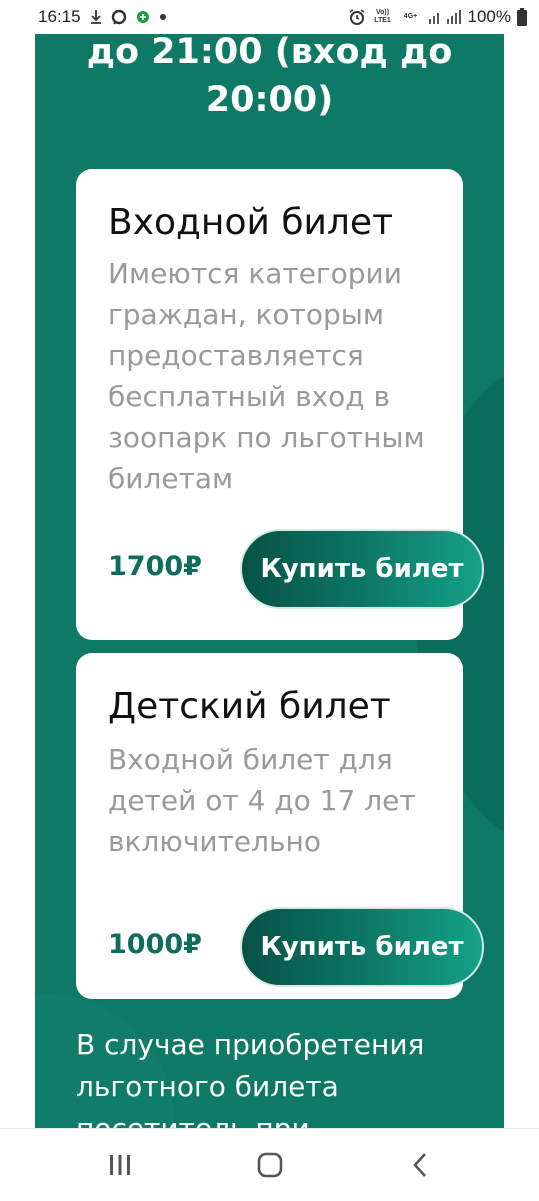 The width and height of the screenshot is (539, 1201). Describe the element at coordinates (251, 222) in the screenshot. I see `ticket-title: Входной билет` at that location.